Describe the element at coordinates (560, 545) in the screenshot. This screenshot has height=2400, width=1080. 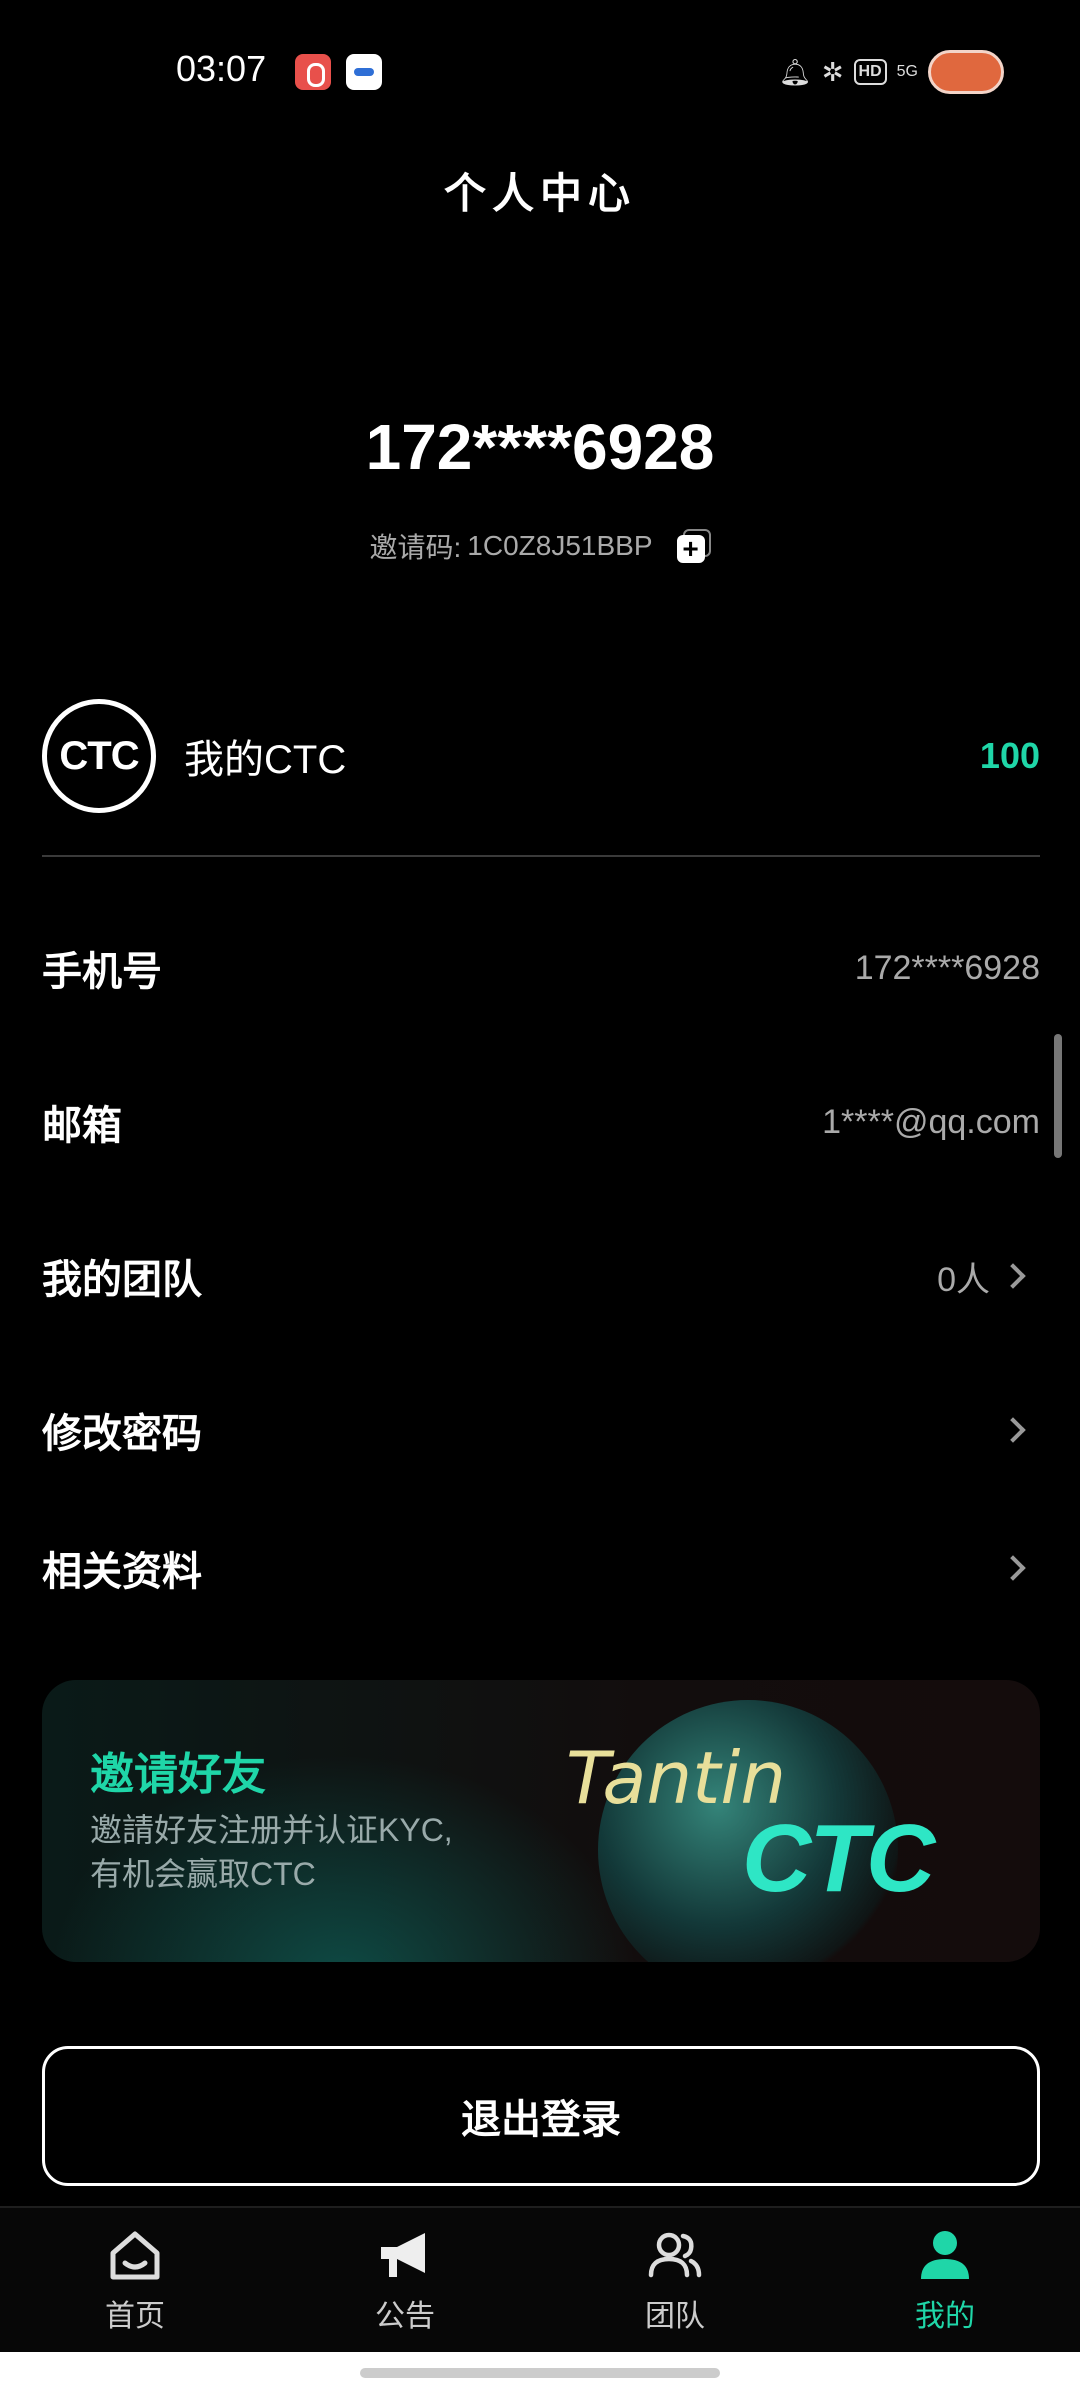
I see `invite-code-value: 1C0Z8J51BBP` at that location.